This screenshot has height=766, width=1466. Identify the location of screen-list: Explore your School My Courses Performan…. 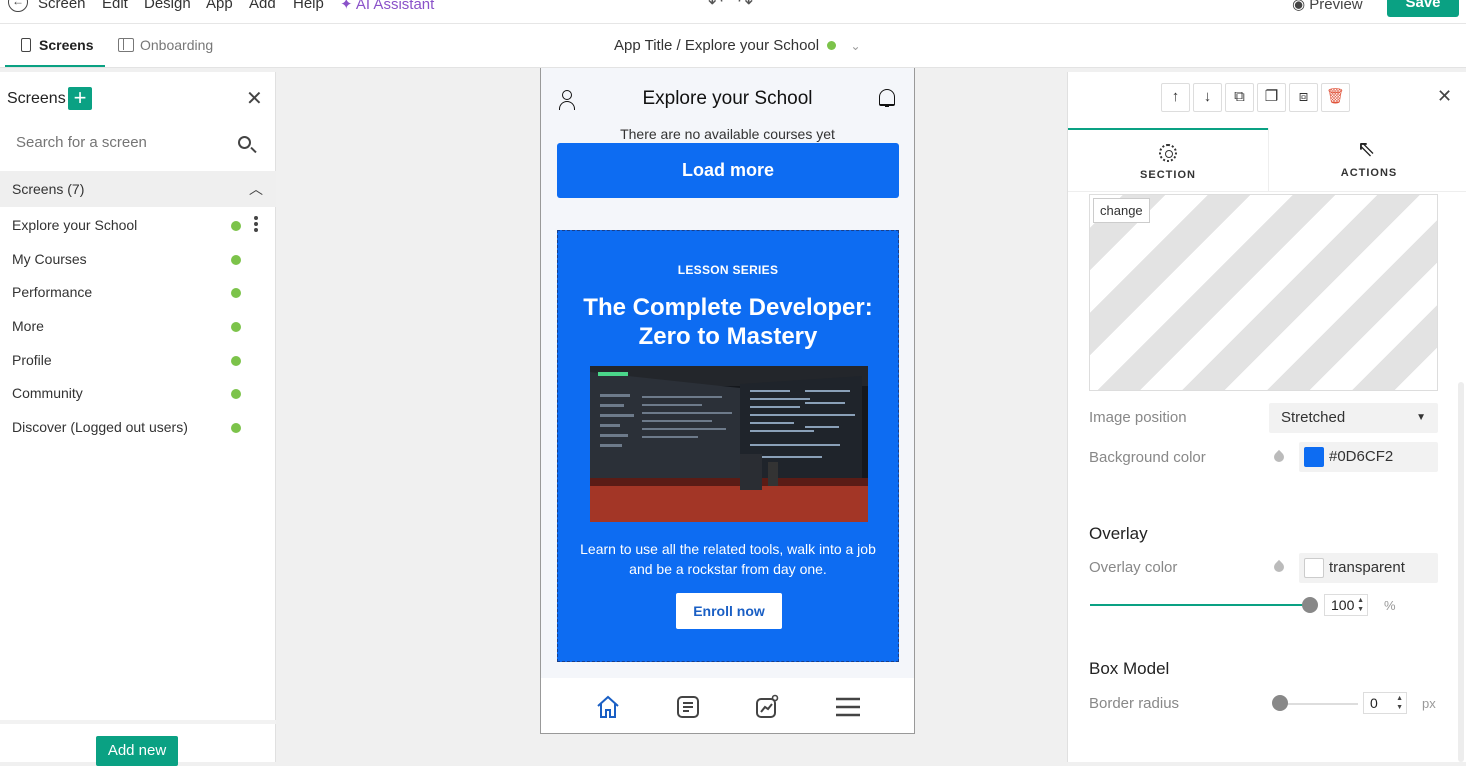
(138, 326).